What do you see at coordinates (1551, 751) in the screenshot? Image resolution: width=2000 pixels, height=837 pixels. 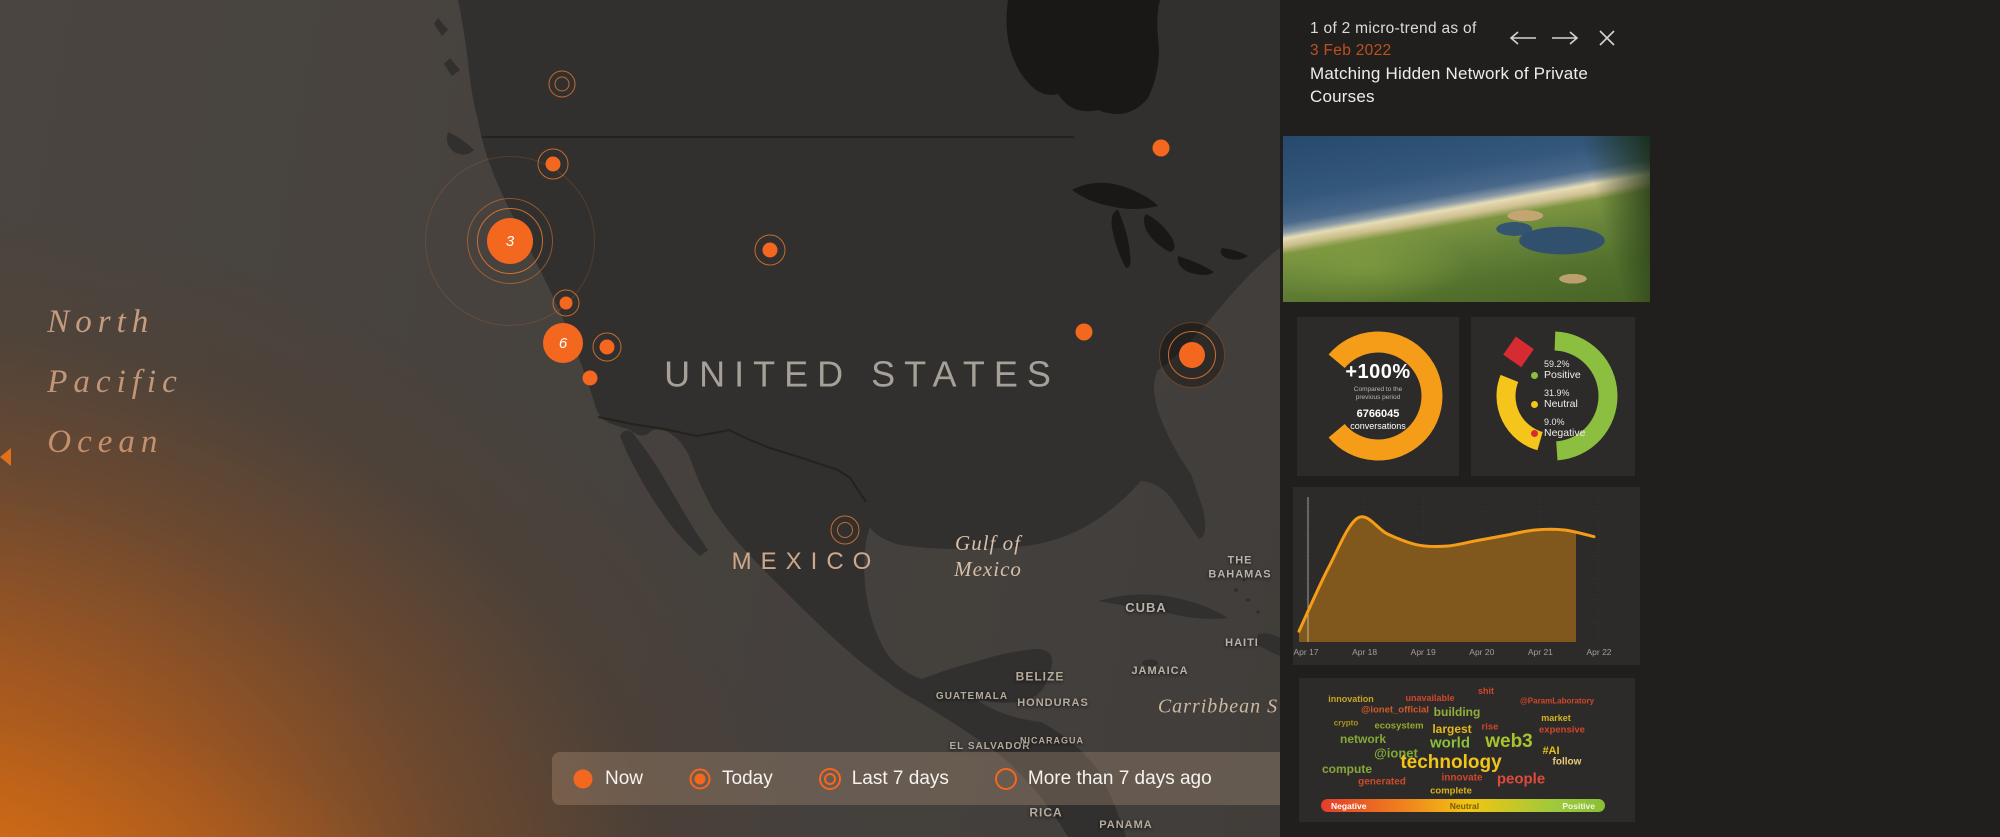 I see `cloud-word: #AI` at bounding box center [1551, 751].